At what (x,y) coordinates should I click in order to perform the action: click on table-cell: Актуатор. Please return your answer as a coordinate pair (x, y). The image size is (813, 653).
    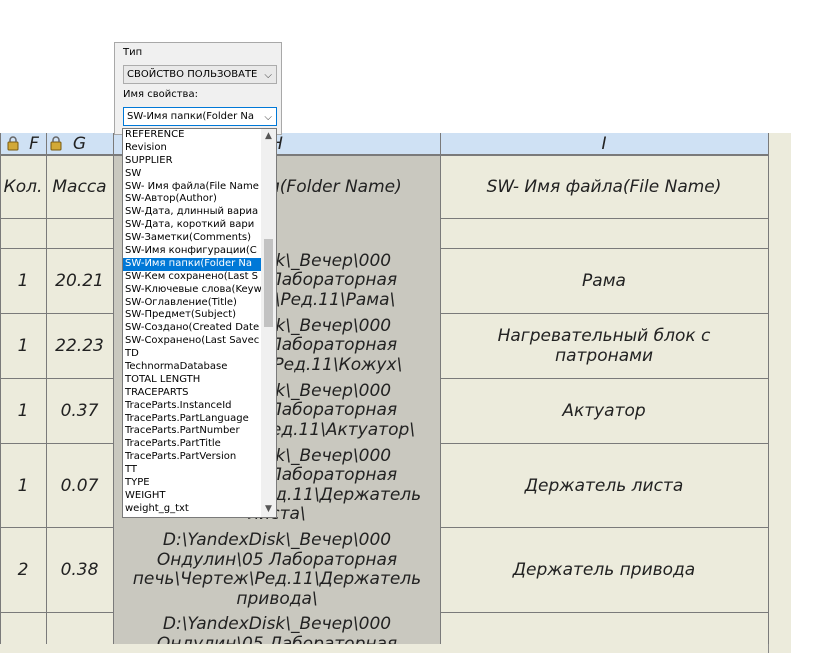
    Looking at the image, I should click on (604, 411).